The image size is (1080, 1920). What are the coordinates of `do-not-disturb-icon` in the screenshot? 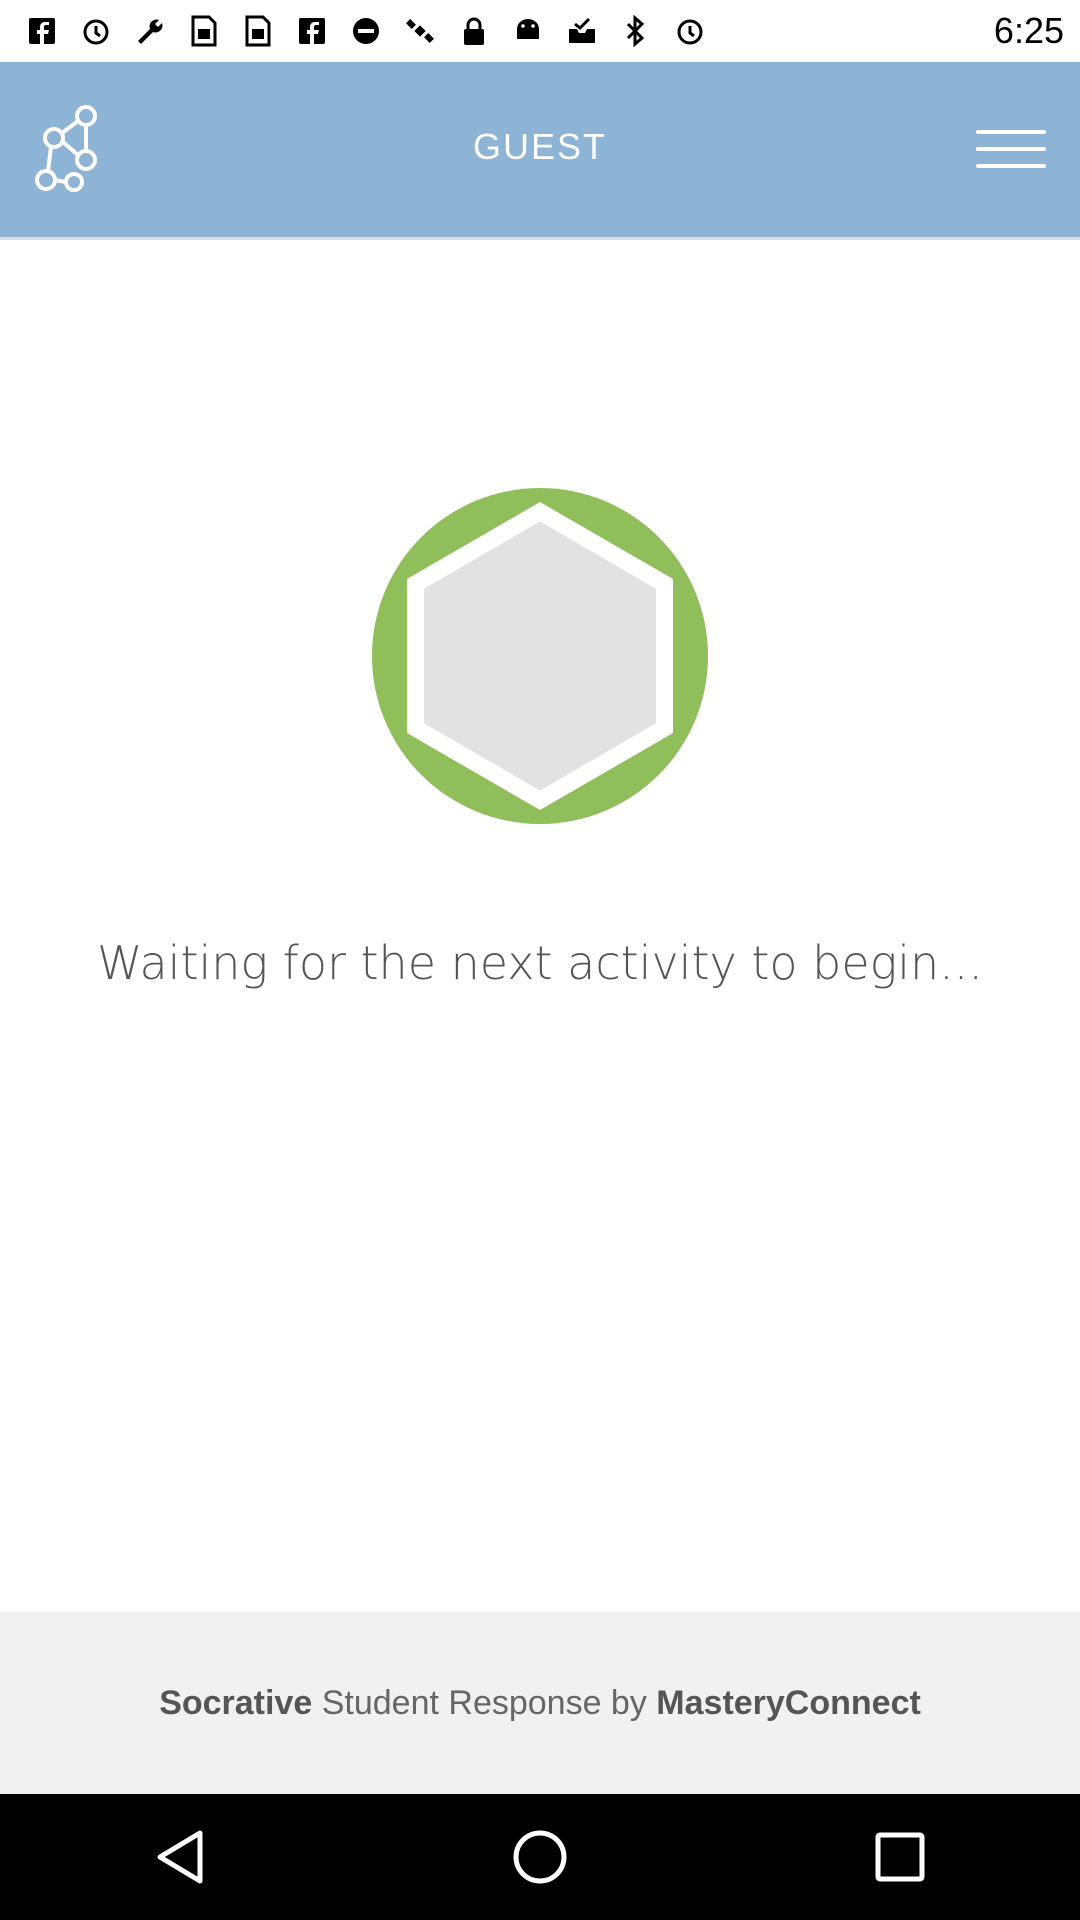 It's located at (366, 31).